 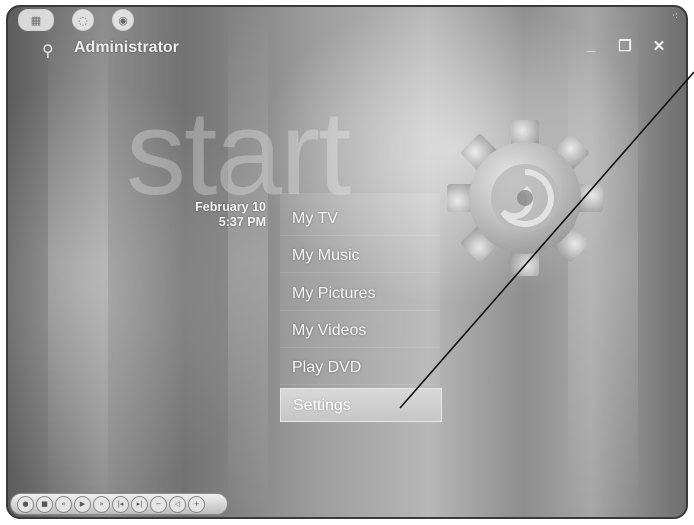 I want to click on volume-down-icon: −, so click(x=158, y=504).